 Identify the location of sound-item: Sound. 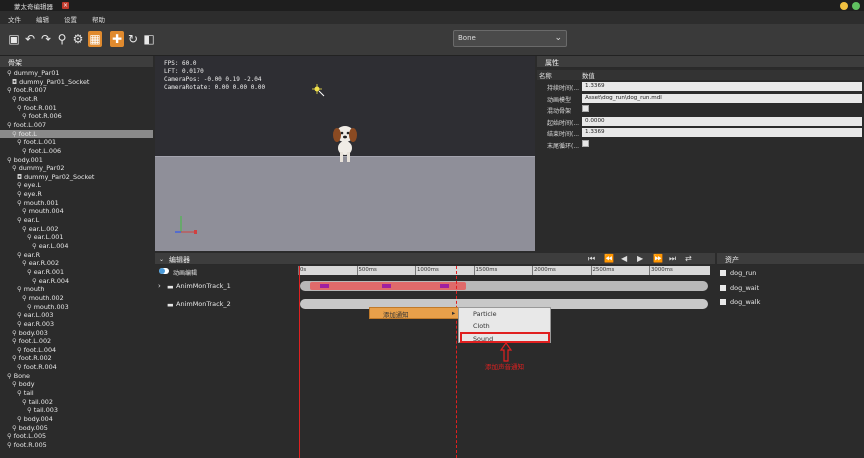
(483, 339).